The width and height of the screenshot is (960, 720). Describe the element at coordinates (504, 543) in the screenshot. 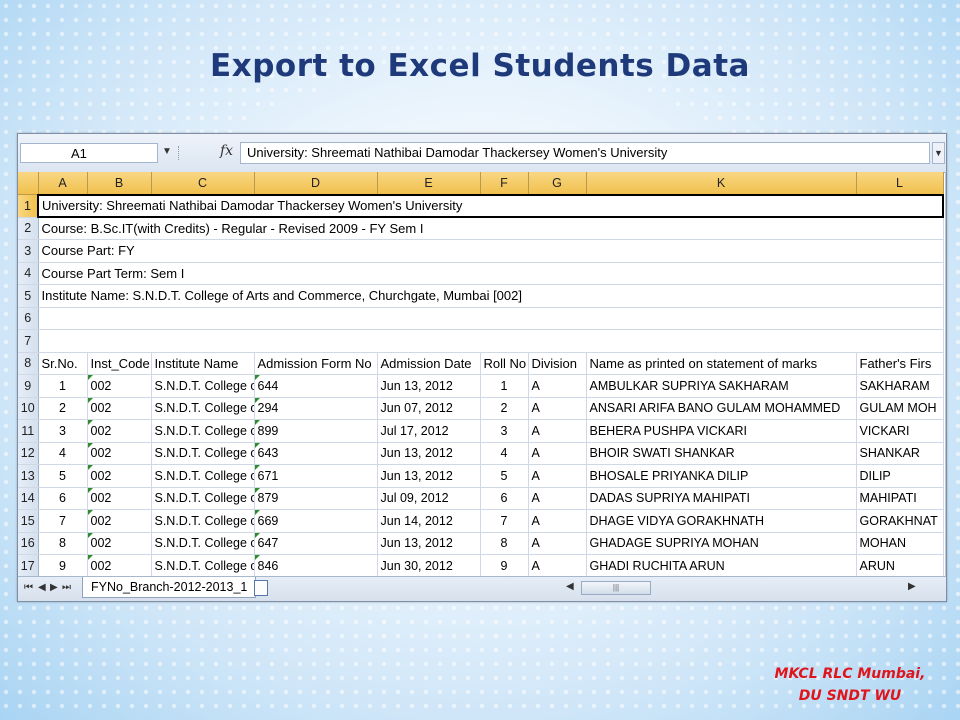

I see `cell: 8` at that location.